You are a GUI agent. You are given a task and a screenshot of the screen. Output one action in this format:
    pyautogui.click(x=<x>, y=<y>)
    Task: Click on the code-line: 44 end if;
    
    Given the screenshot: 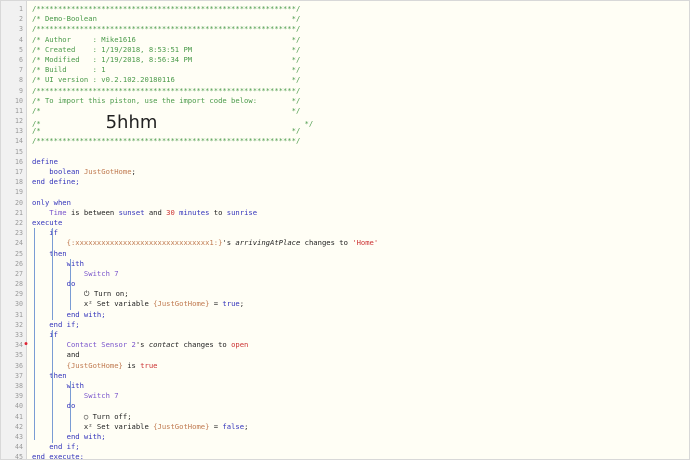 What is the action you would take?
    pyautogui.click(x=345, y=447)
    